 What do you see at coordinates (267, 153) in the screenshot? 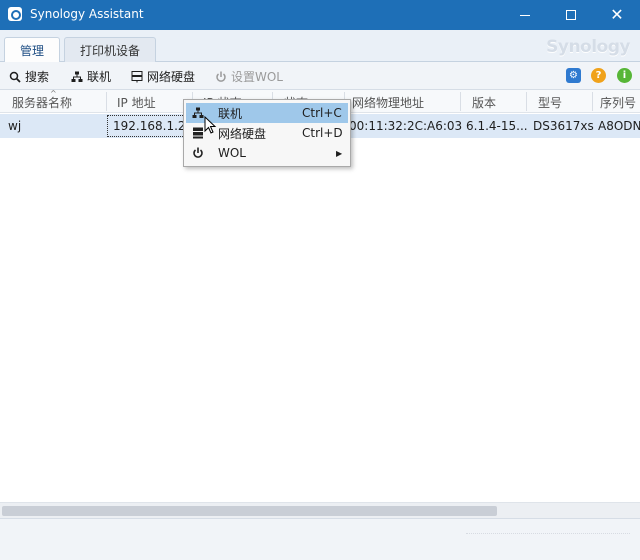
I see `menu-item-wol: WOL ▶` at bounding box center [267, 153].